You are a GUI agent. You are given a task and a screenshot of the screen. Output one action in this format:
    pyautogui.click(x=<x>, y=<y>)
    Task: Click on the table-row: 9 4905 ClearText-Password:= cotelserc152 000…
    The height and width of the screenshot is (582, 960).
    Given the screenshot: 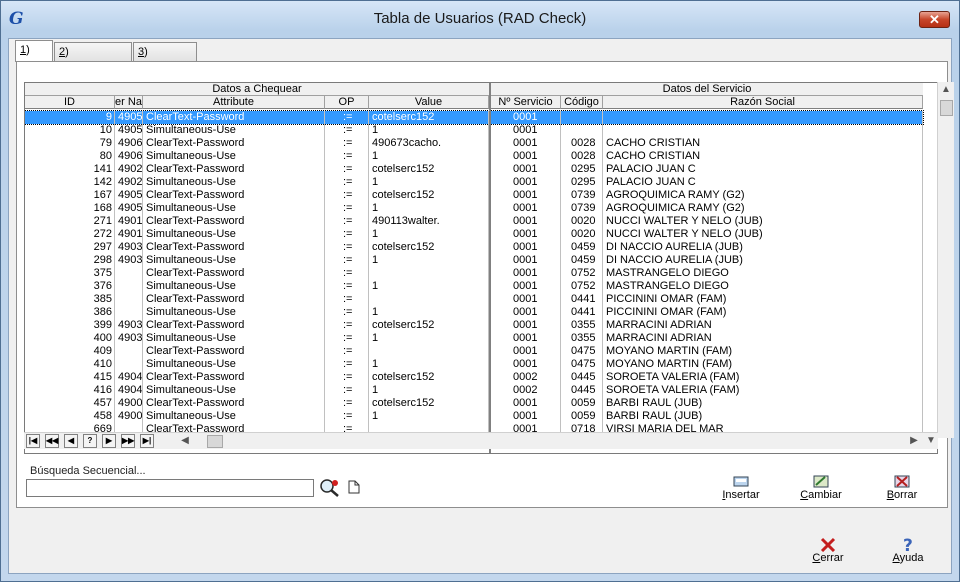 What is the action you would take?
    pyautogui.click(x=474, y=117)
    